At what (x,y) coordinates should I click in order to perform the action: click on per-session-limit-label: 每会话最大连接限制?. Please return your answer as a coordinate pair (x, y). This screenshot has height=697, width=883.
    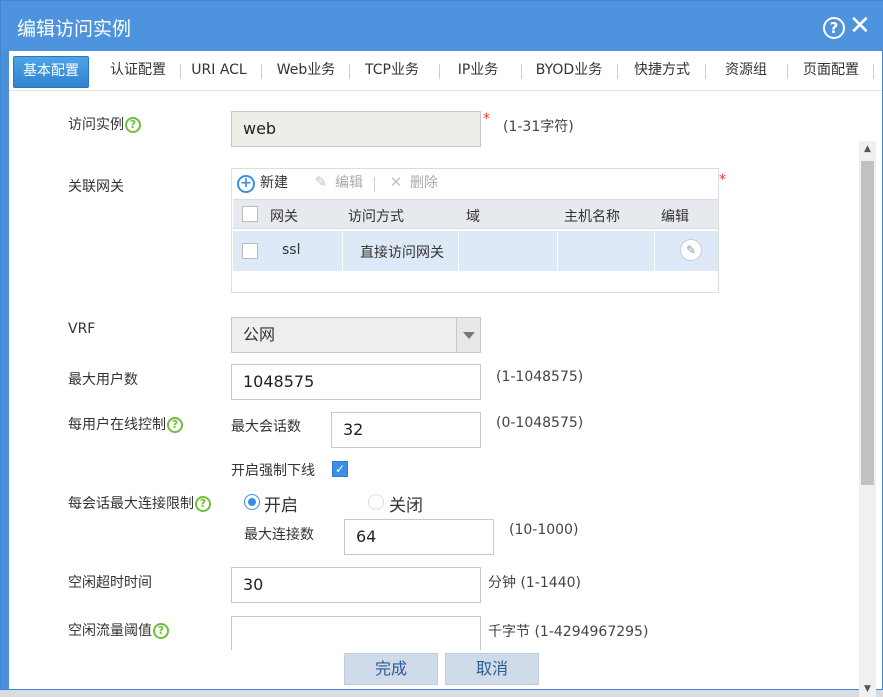
    Looking at the image, I should click on (139, 503).